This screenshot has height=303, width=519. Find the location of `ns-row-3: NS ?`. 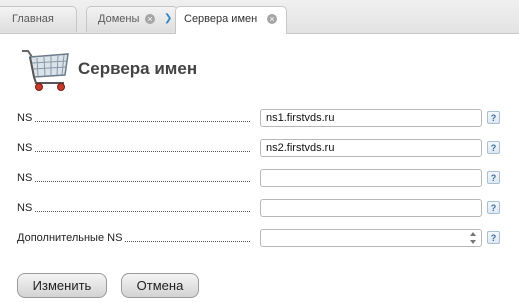

ns-row-3: NS ? is located at coordinates (259, 178).